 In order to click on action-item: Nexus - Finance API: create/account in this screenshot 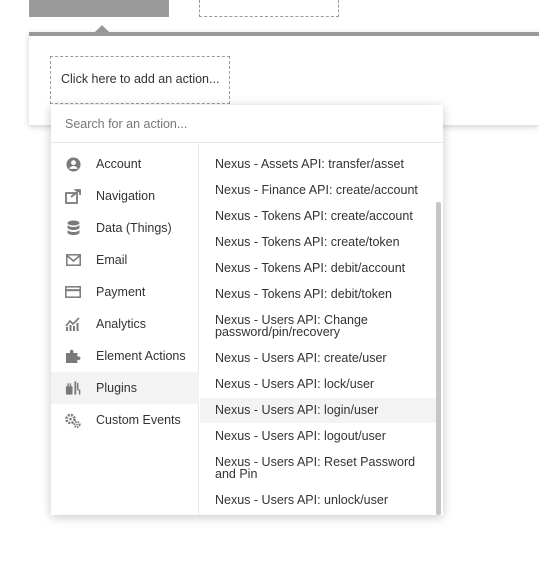, I will do `click(318, 190)`.